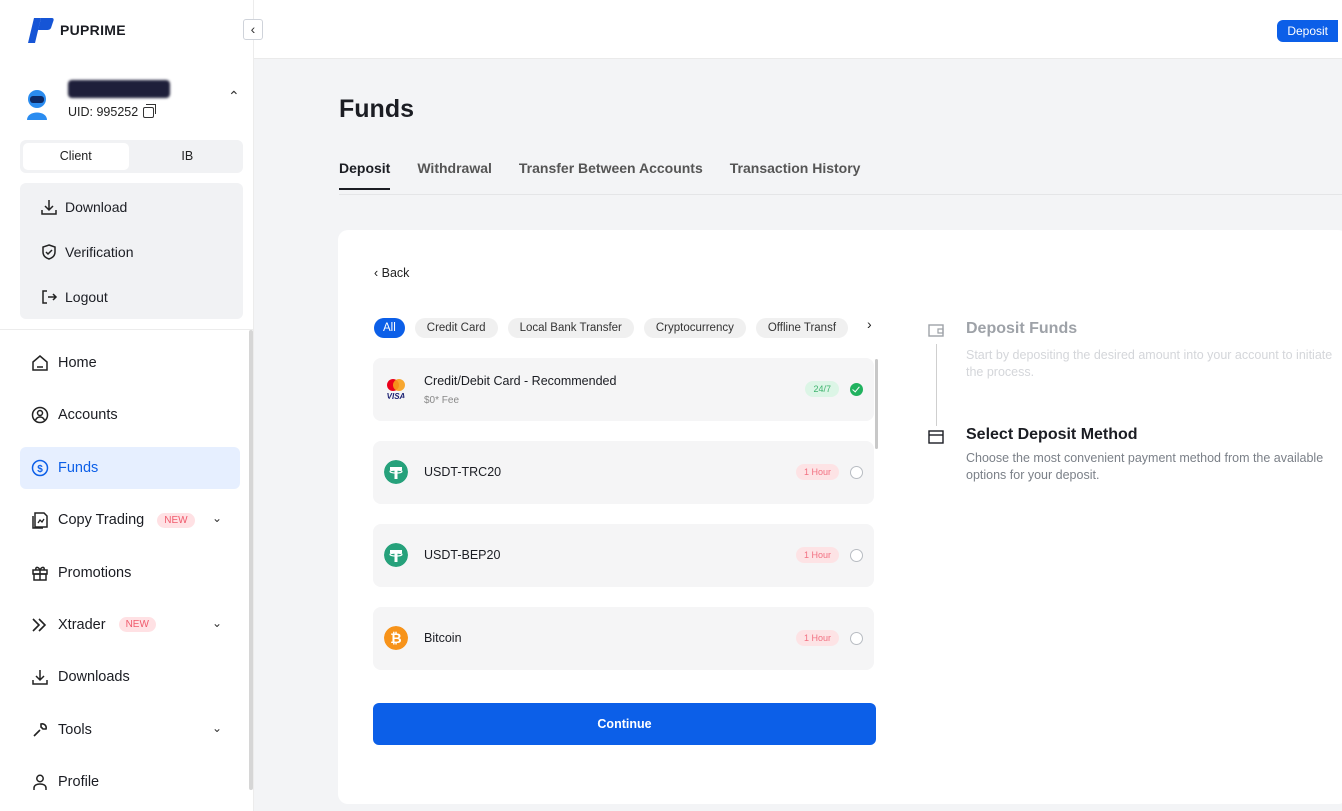 The width and height of the screenshot is (1342, 811). What do you see at coordinates (95, 572) in the screenshot?
I see `sidebar-item-label: Promotions` at bounding box center [95, 572].